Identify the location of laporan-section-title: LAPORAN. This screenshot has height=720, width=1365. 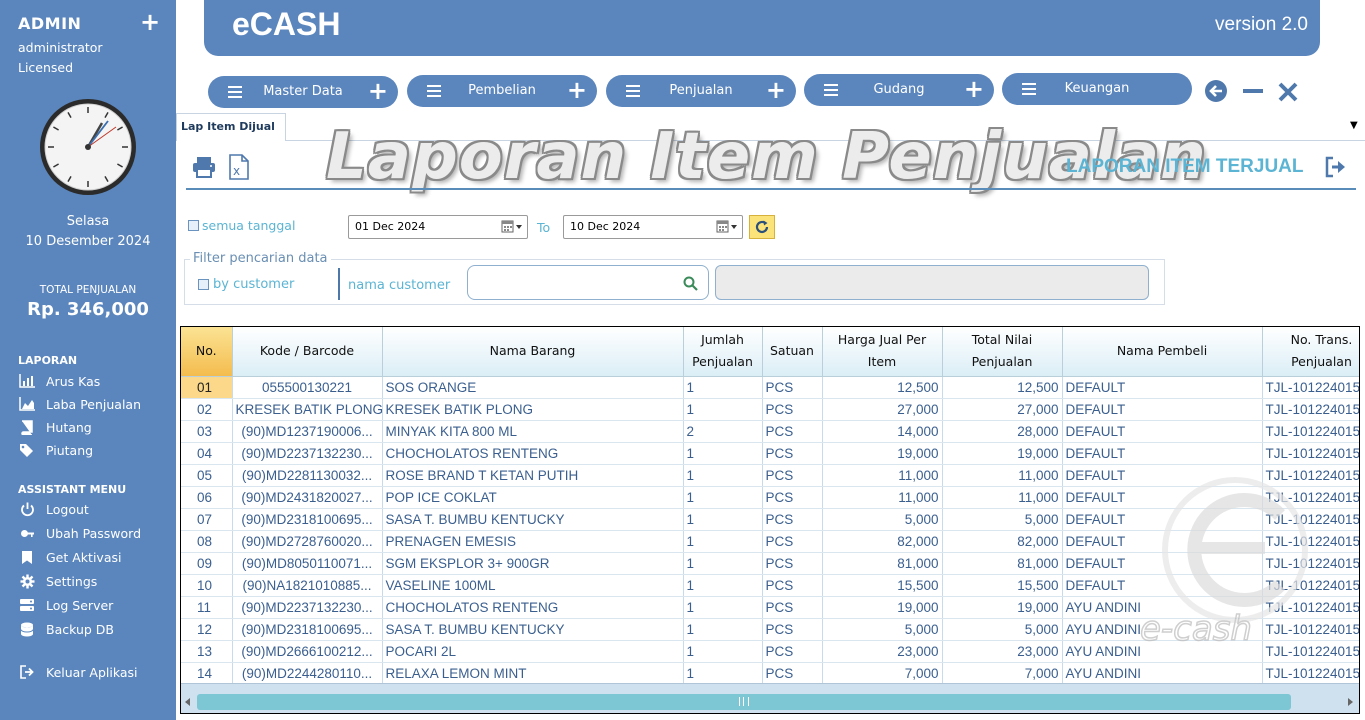
(48, 360).